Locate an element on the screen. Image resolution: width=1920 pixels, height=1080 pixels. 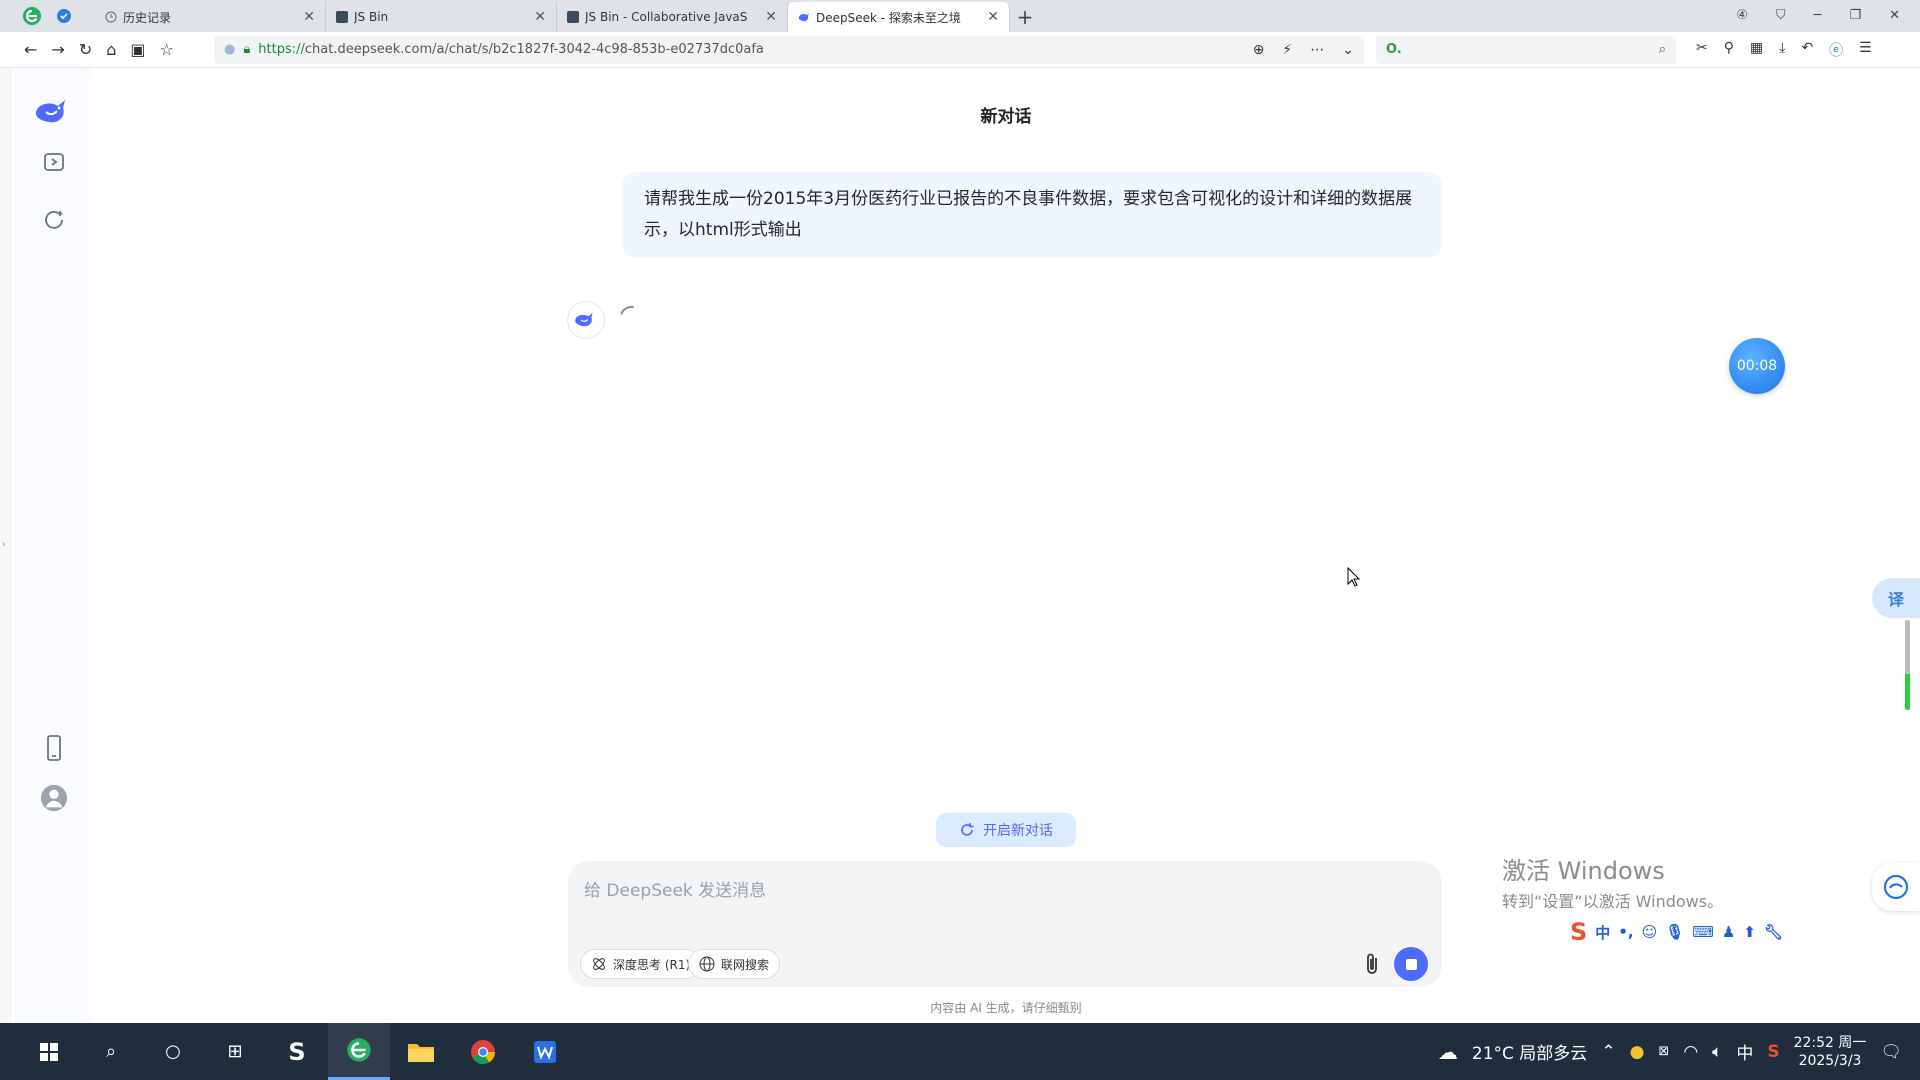
sidebar-new-chat-button is located at coordinates (54, 220).